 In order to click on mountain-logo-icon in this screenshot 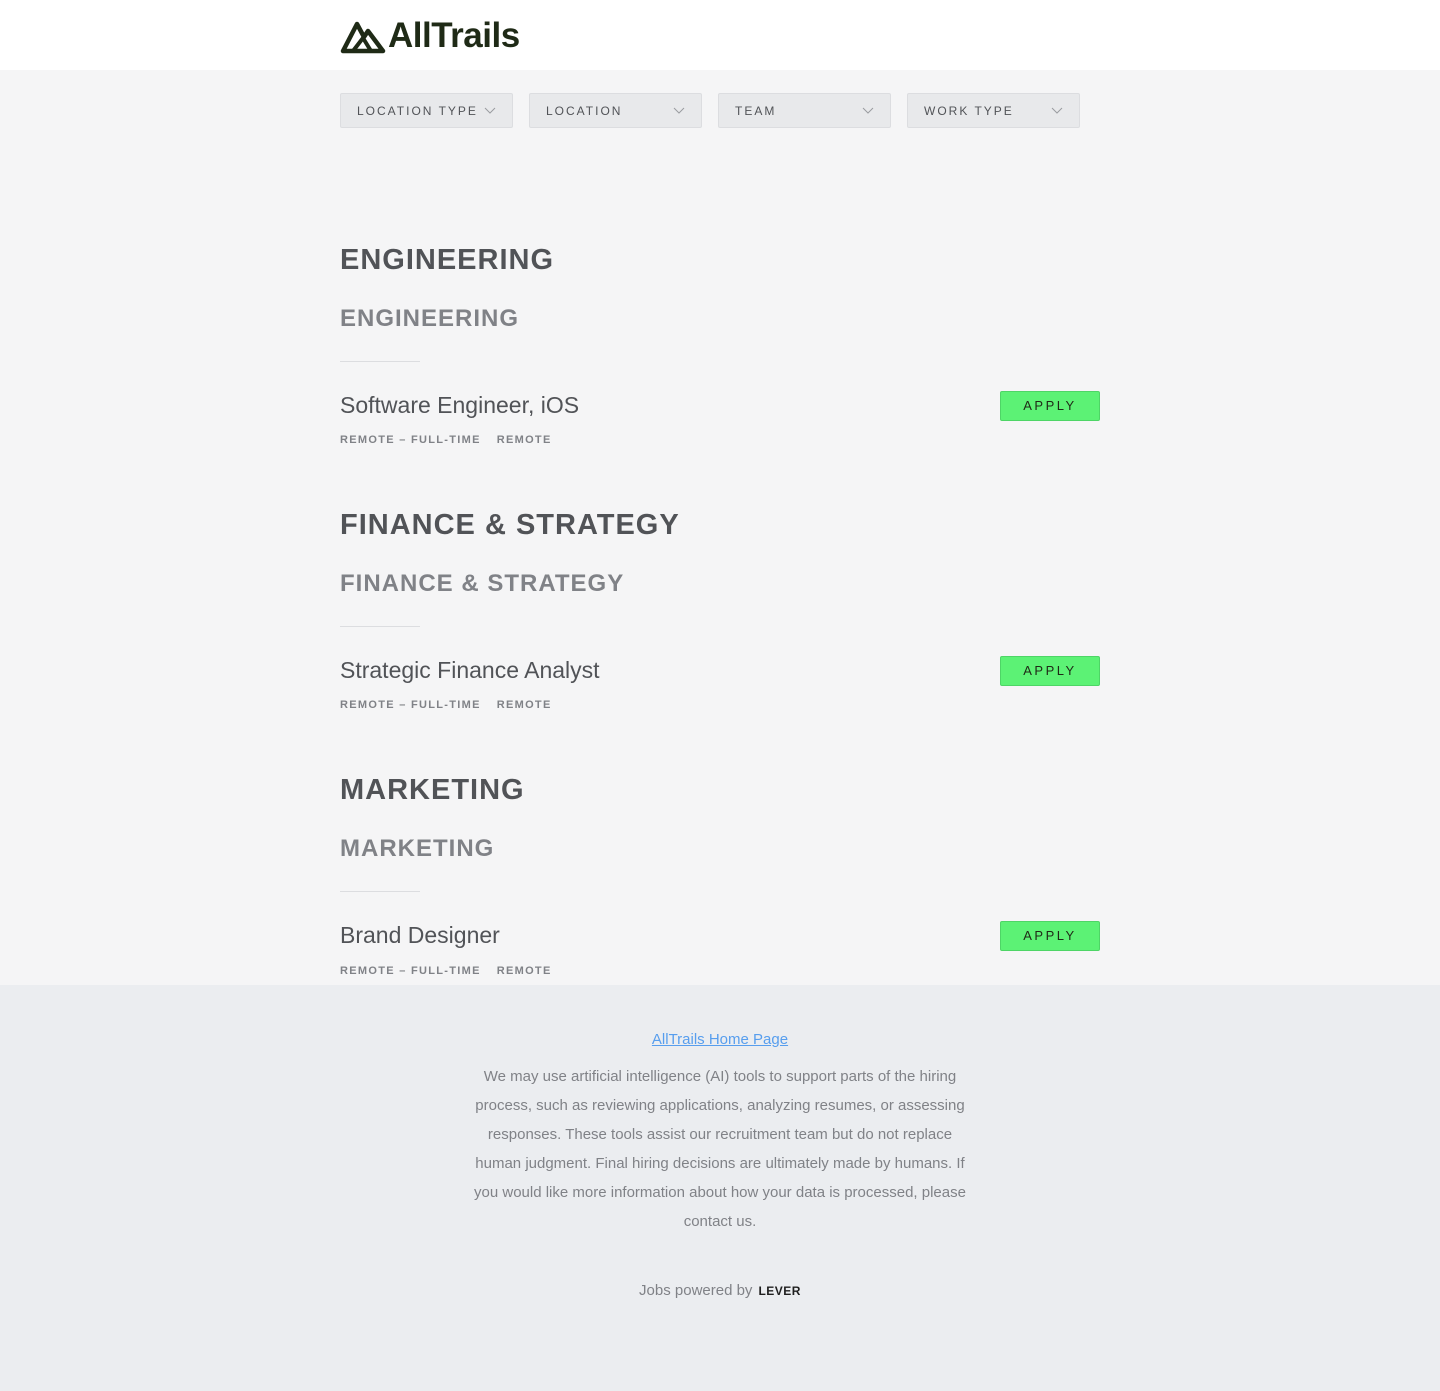, I will do `click(363, 37)`.